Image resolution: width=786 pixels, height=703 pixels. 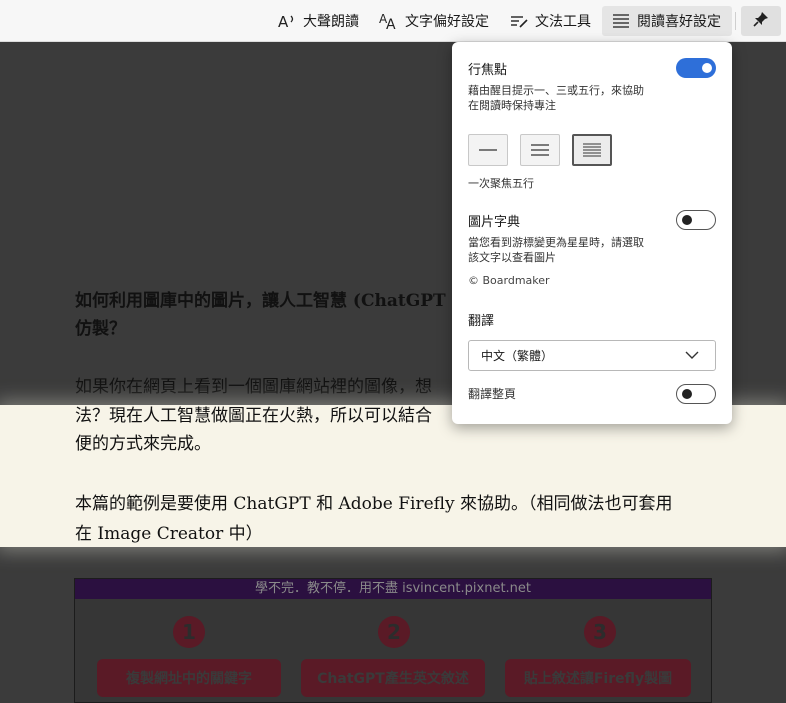 What do you see at coordinates (621, 21) in the screenshot?
I see `lines-icon` at bounding box center [621, 21].